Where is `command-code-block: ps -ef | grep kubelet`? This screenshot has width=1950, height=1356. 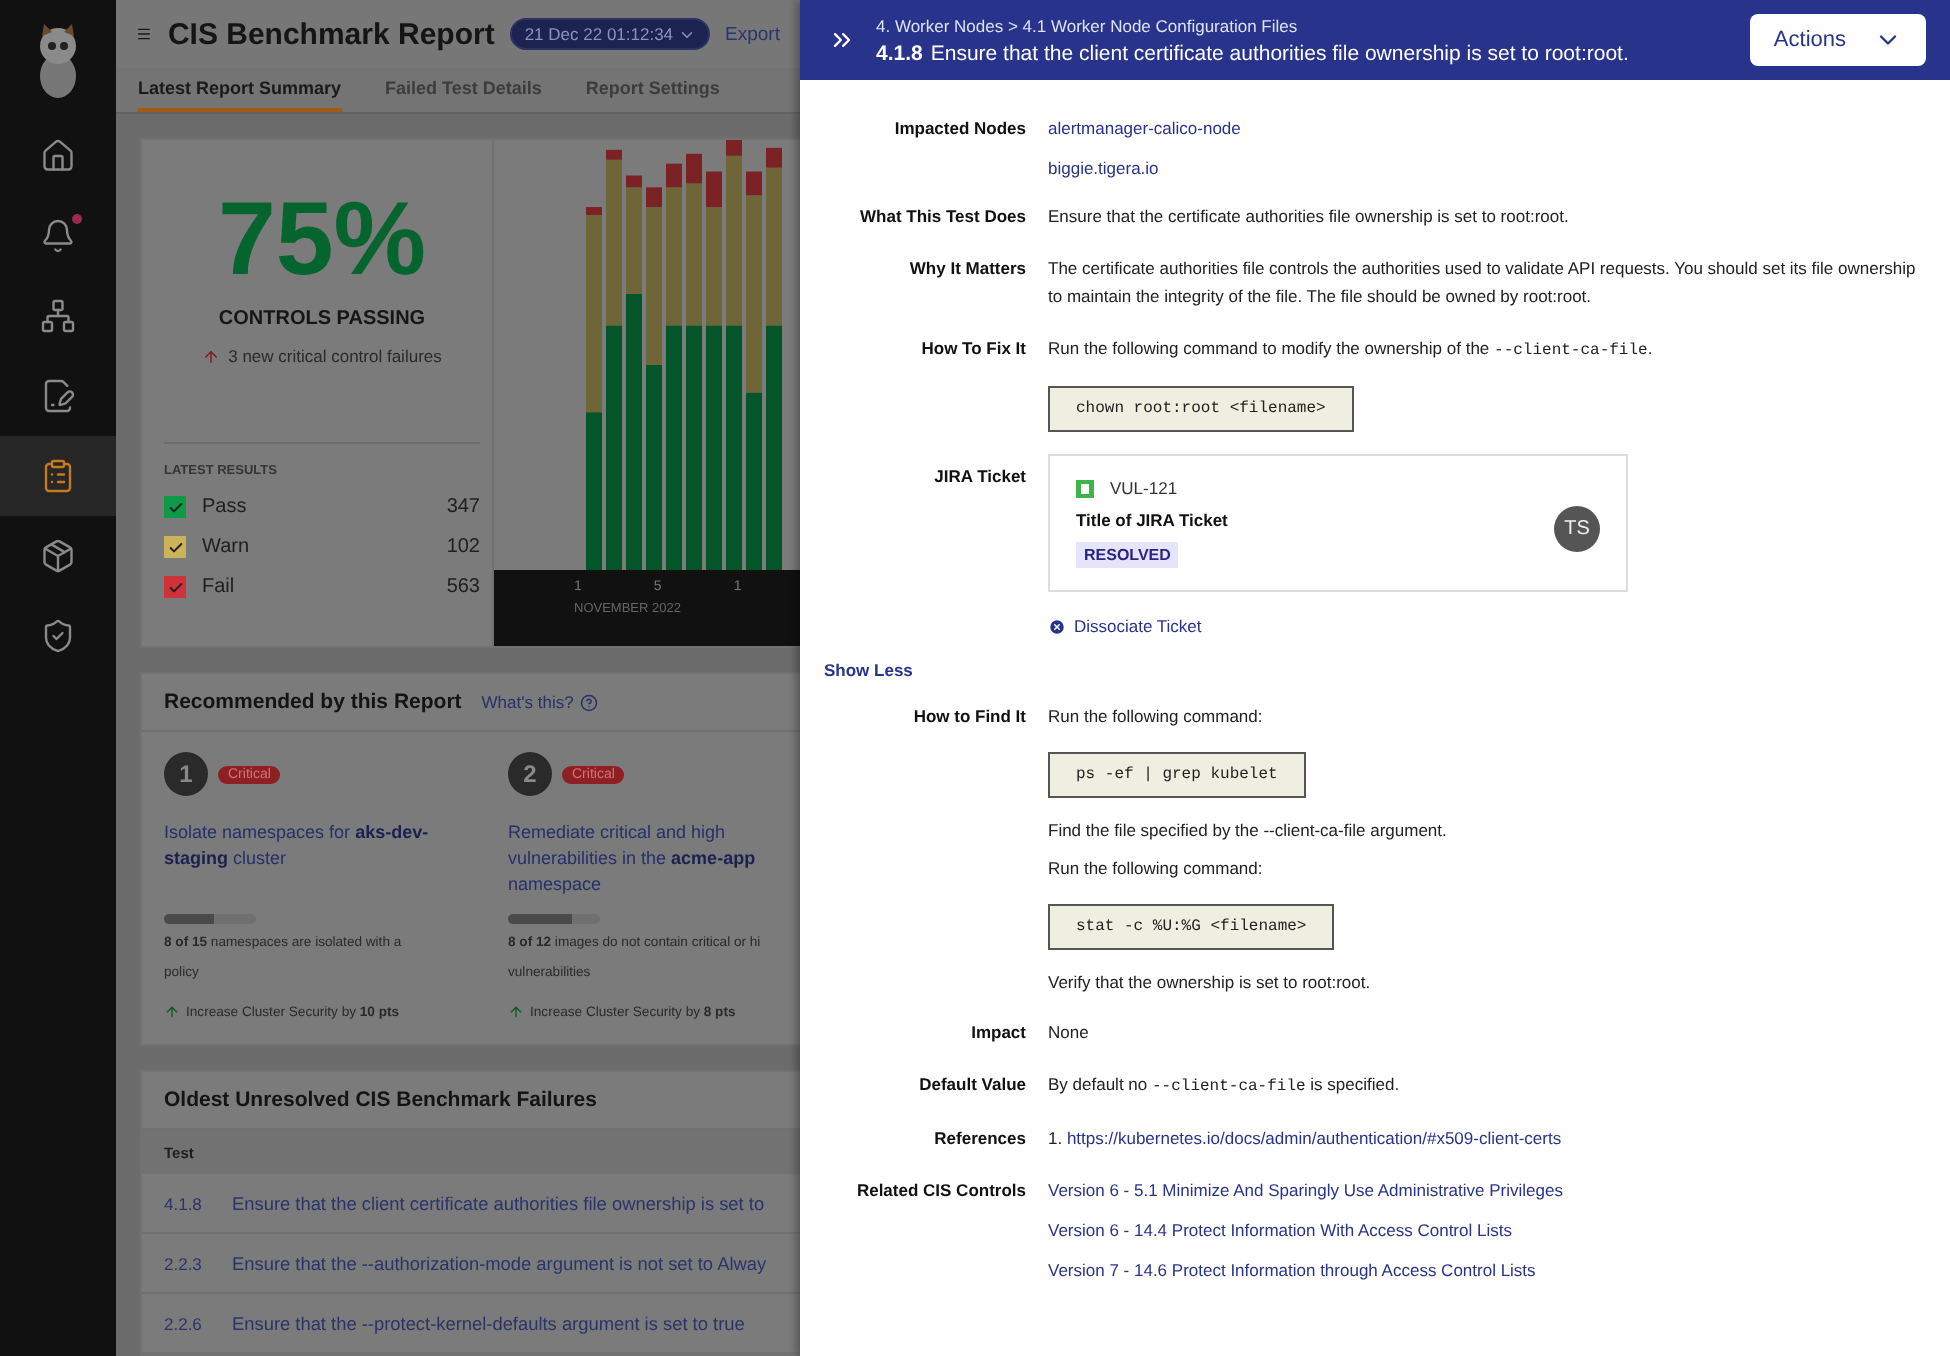 command-code-block: ps -ef | grep kubelet is located at coordinates (1177, 774).